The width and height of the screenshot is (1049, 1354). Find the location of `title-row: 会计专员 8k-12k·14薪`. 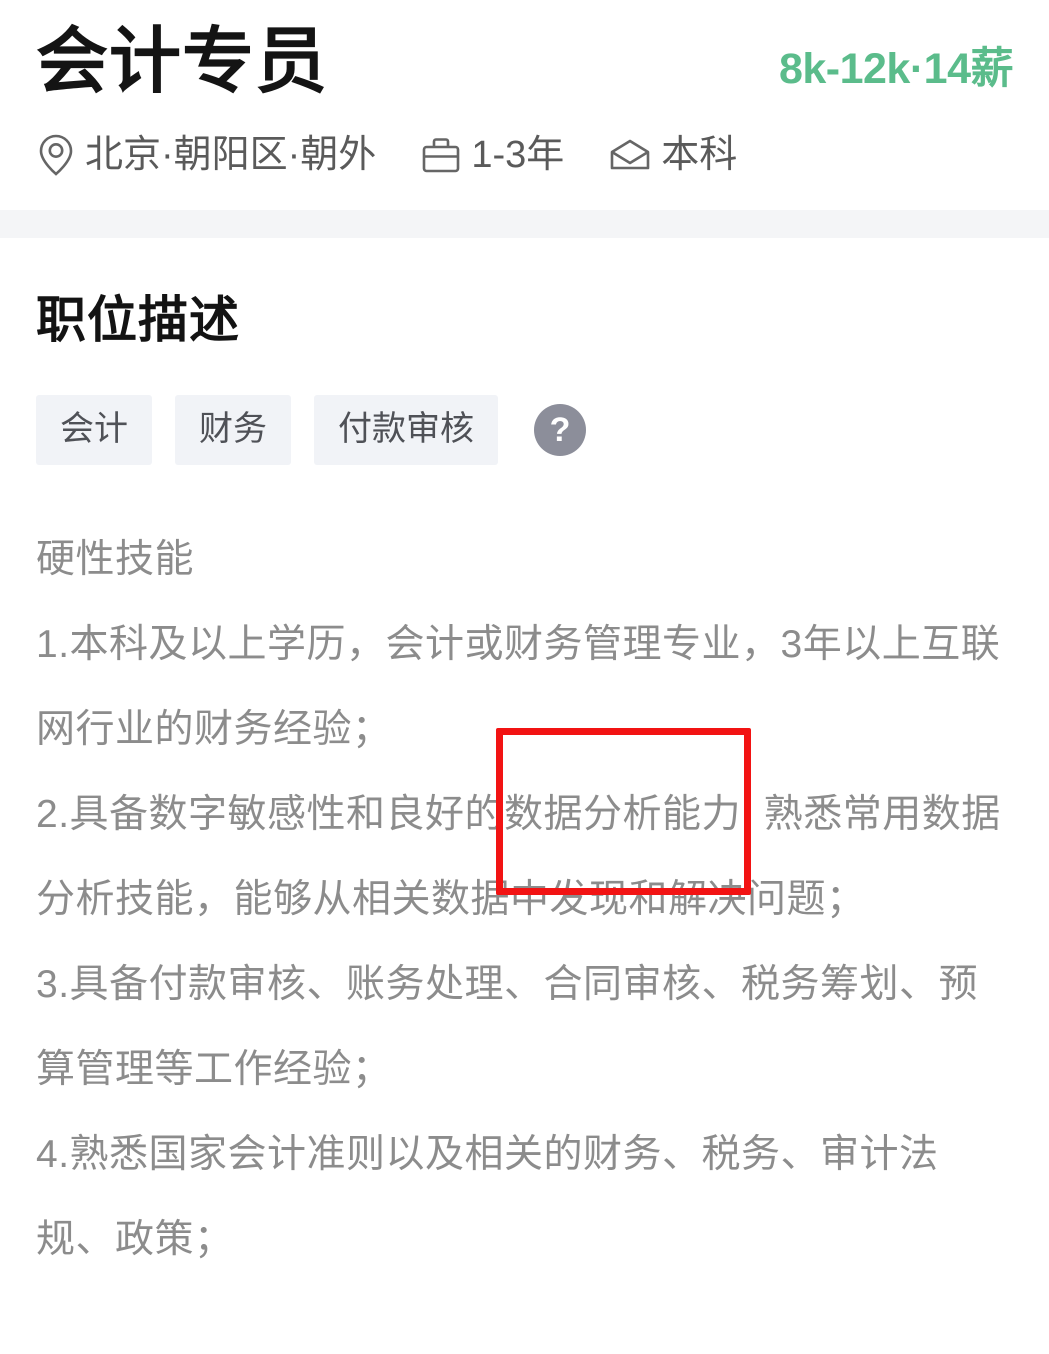

title-row: 会计专员 8k-12k·14薪 is located at coordinates (525, 62).